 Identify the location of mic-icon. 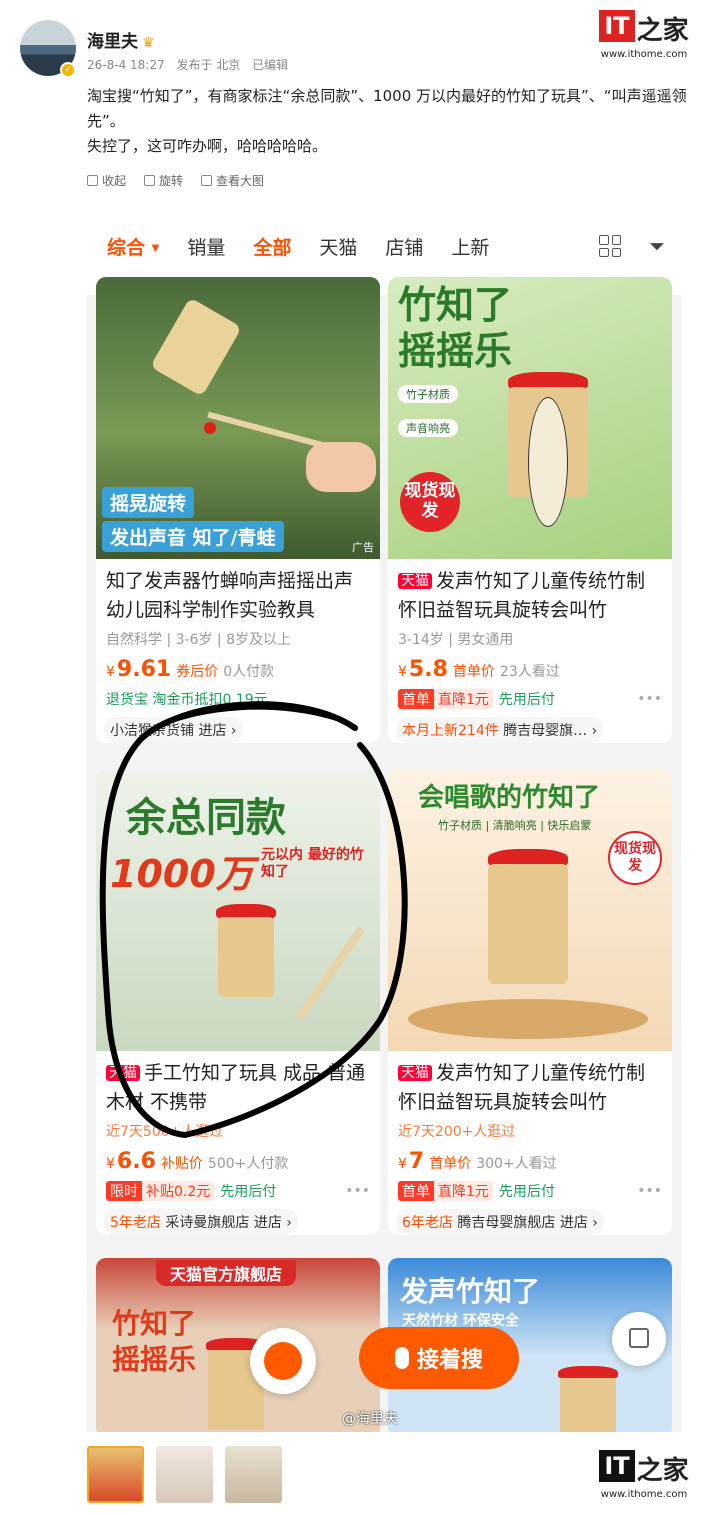
(401, 1358).